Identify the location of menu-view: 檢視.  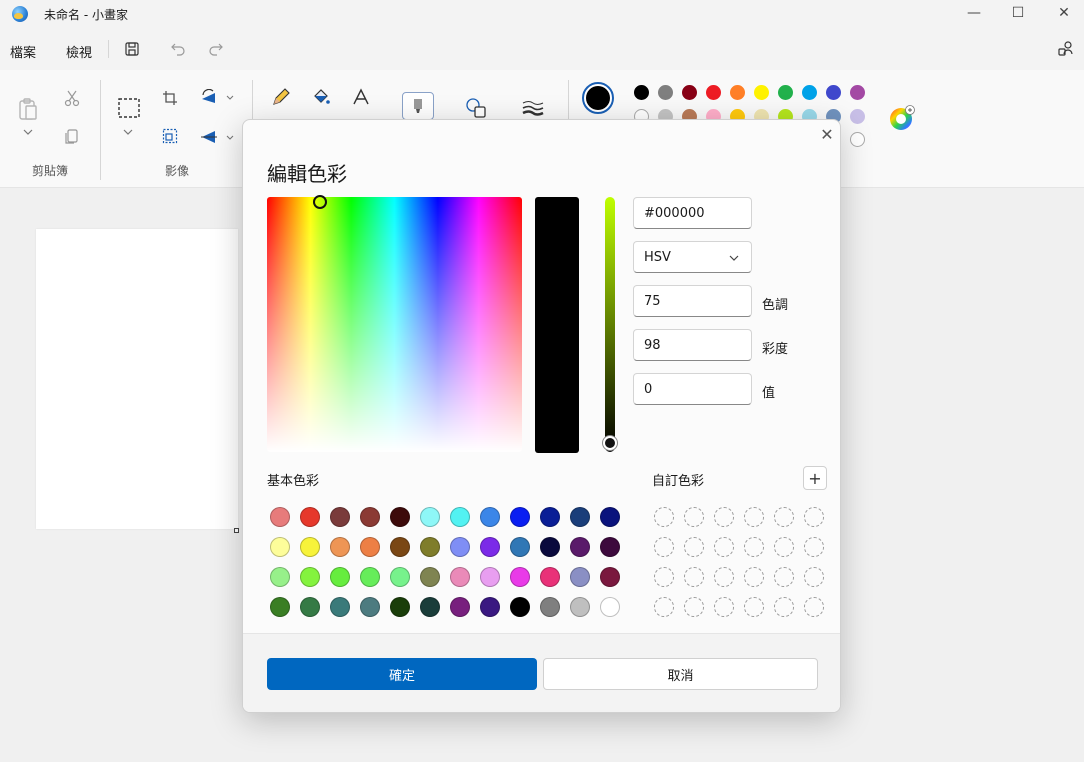
(79, 51).